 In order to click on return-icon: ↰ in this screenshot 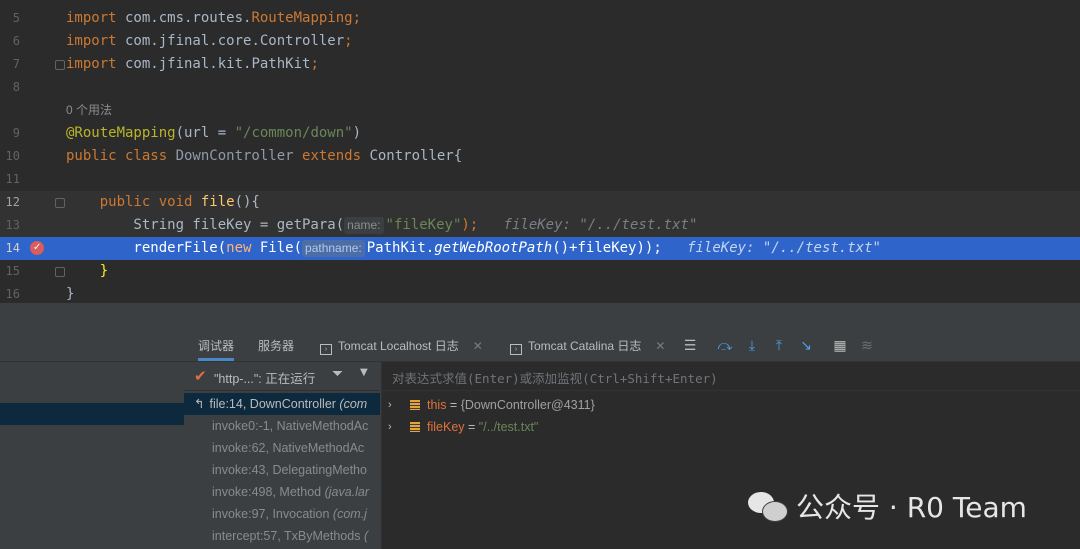, I will do `click(199, 404)`.